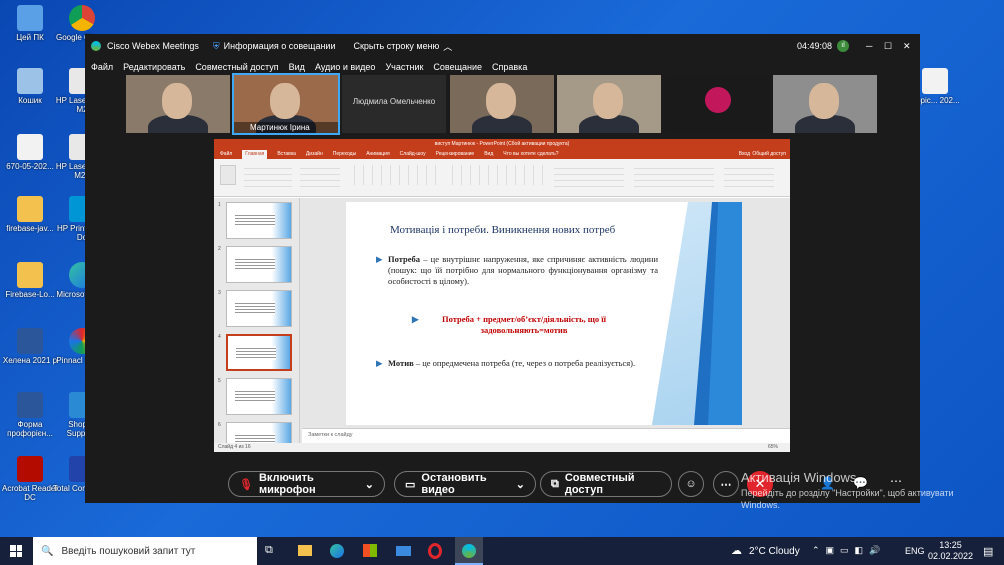 This screenshot has height=565, width=1004. I want to click on desktop-icon: Кошик, so click(30, 86).